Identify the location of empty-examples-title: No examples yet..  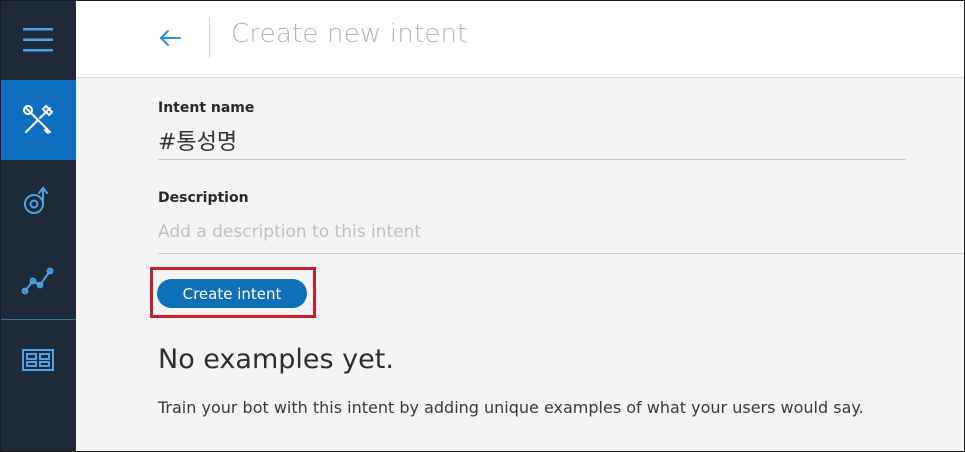
(276, 359).